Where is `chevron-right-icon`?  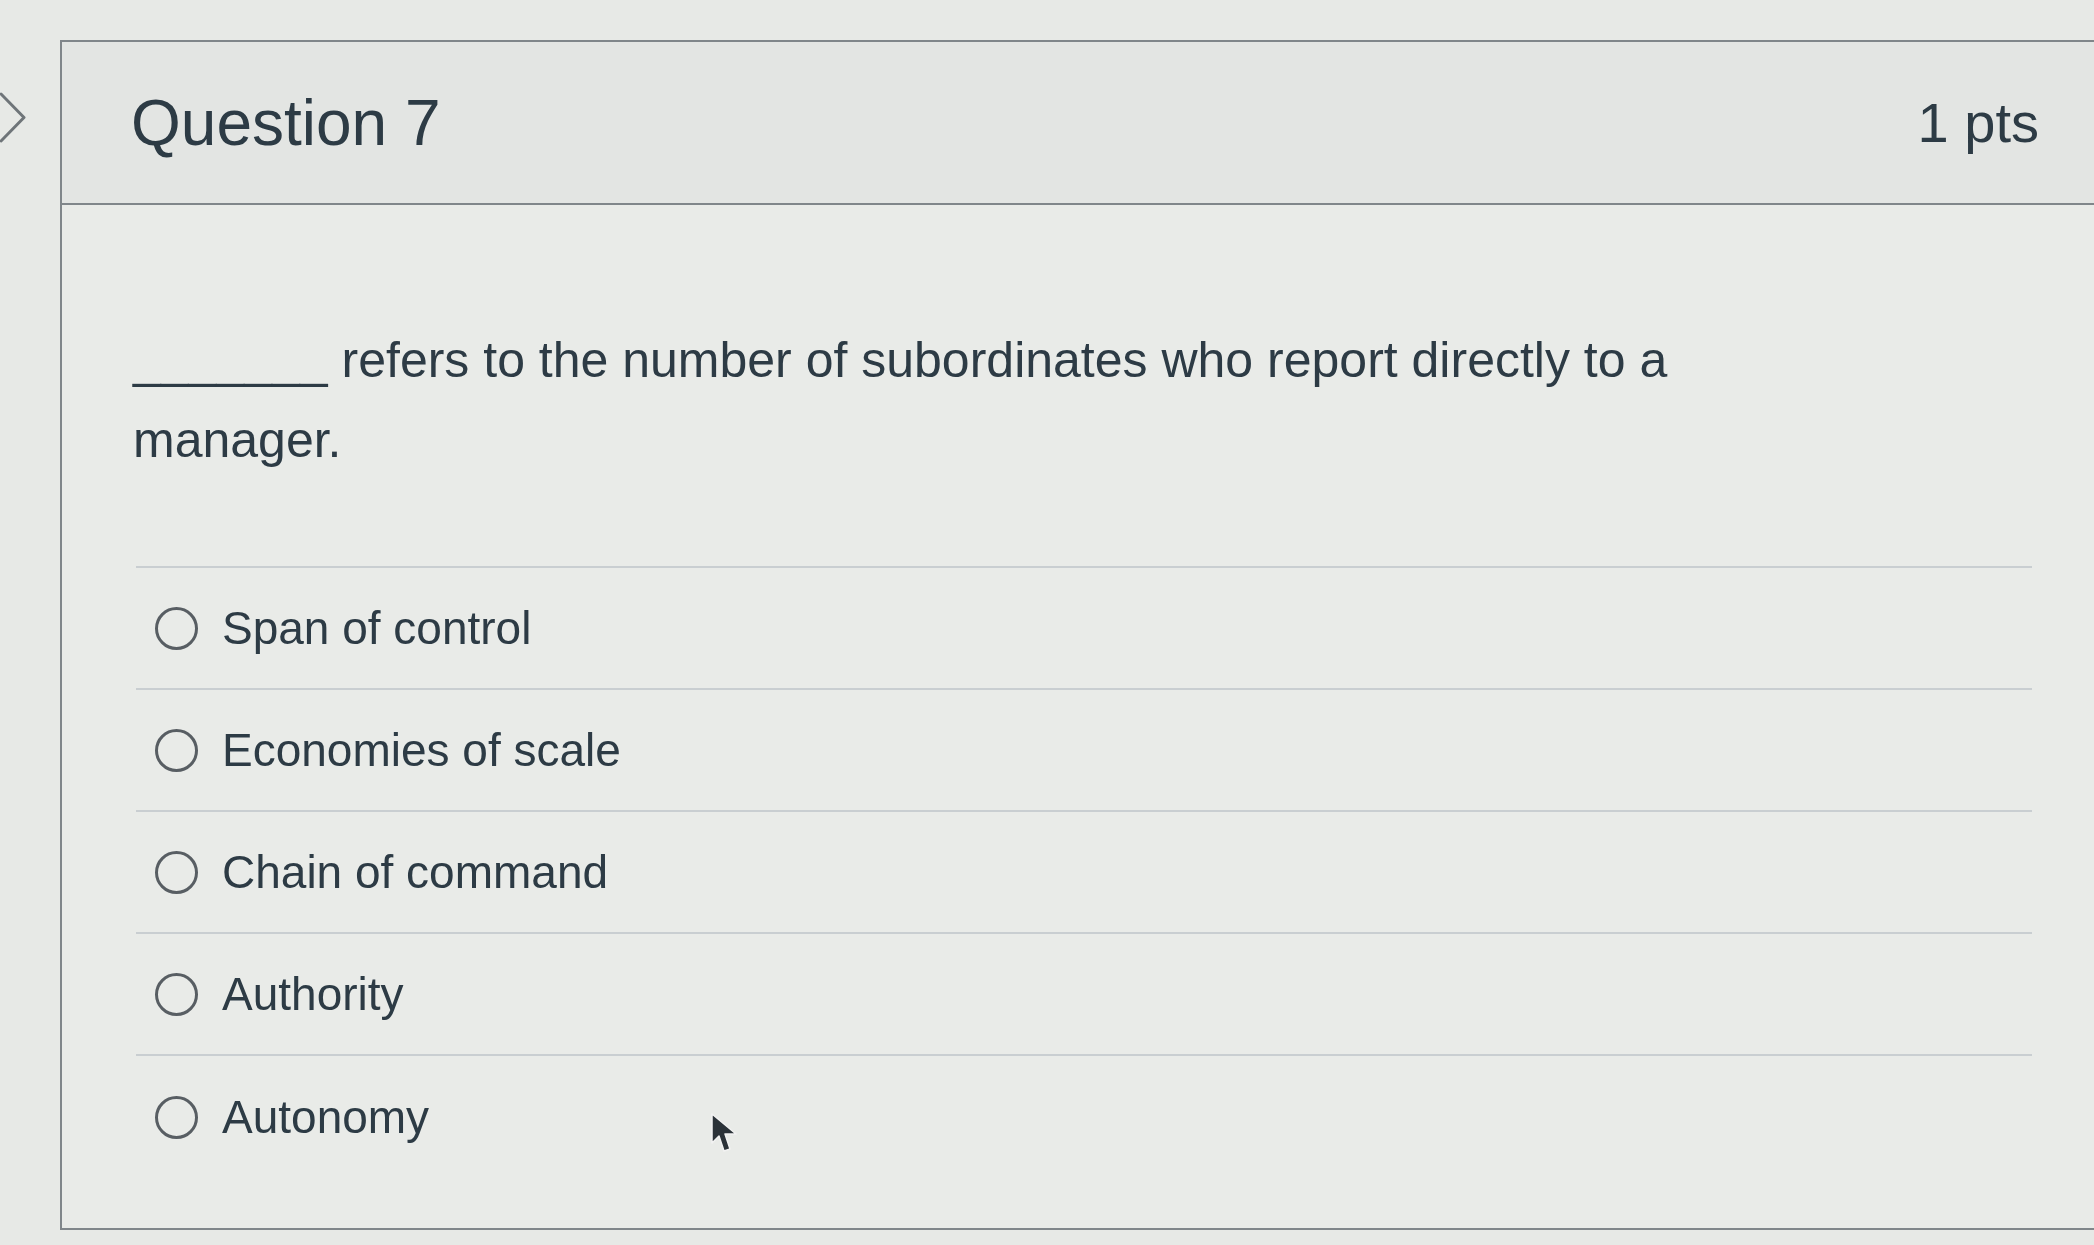 chevron-right-icon is located at coordinates (13, 117).